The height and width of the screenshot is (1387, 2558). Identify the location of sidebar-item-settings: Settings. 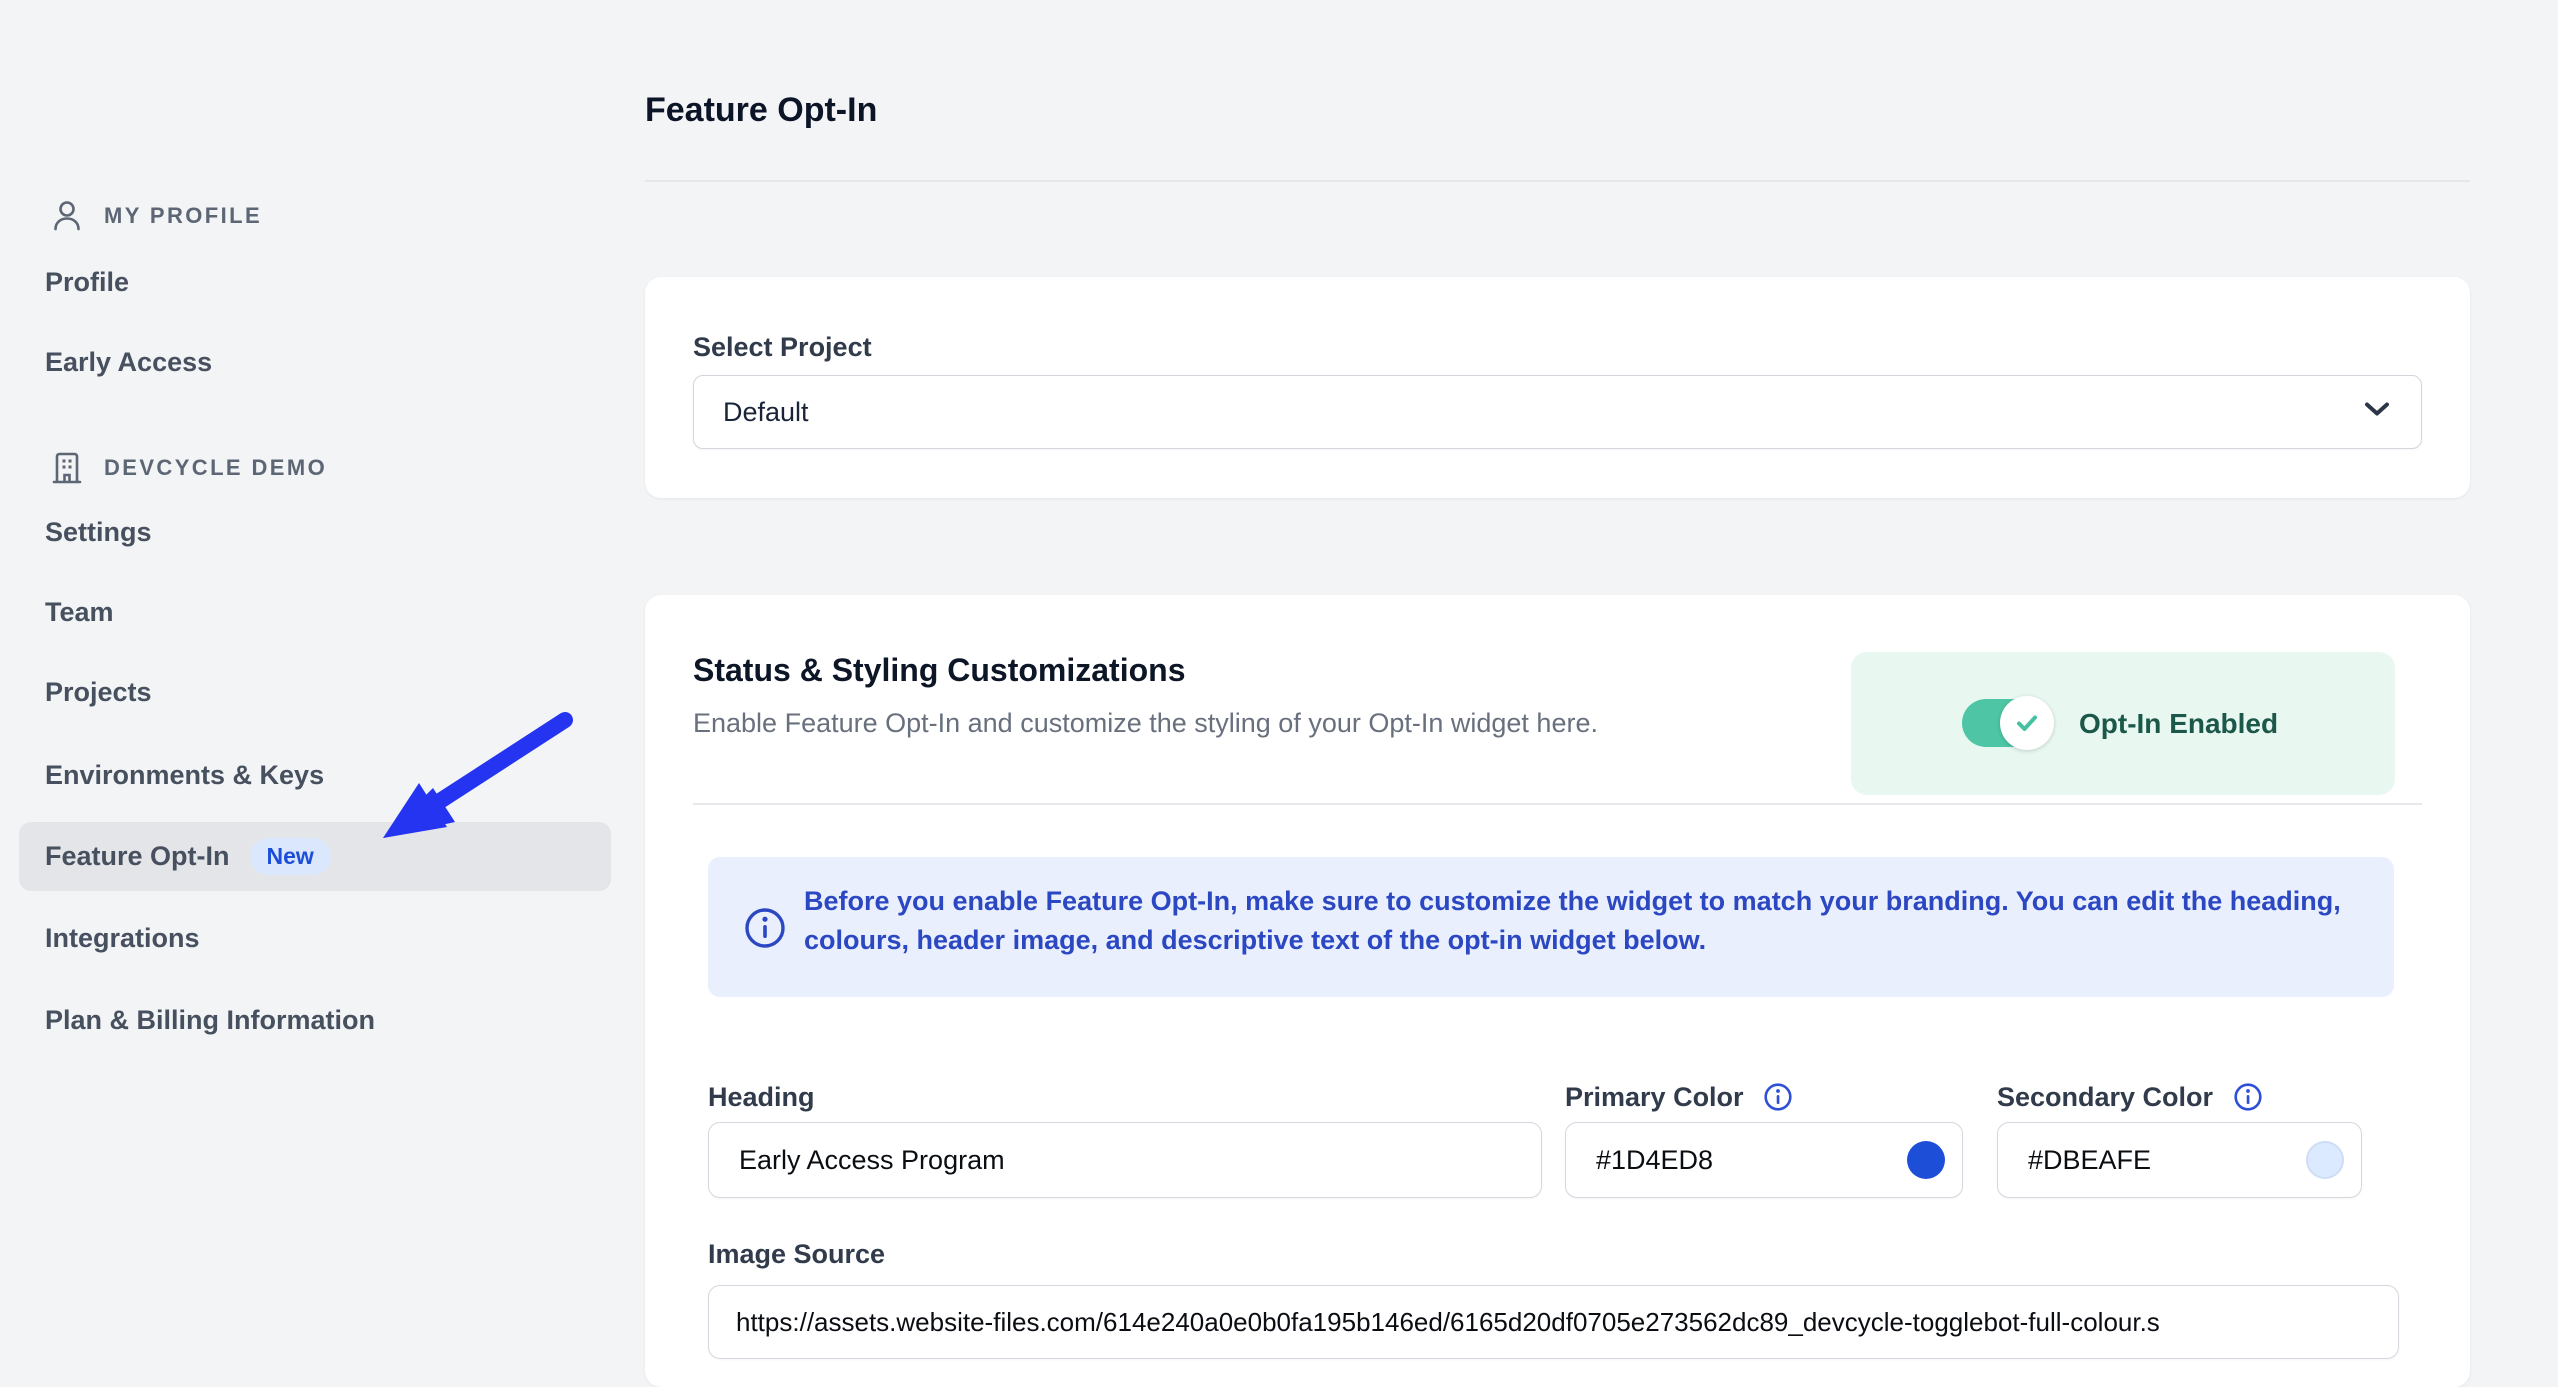
(98, 532).